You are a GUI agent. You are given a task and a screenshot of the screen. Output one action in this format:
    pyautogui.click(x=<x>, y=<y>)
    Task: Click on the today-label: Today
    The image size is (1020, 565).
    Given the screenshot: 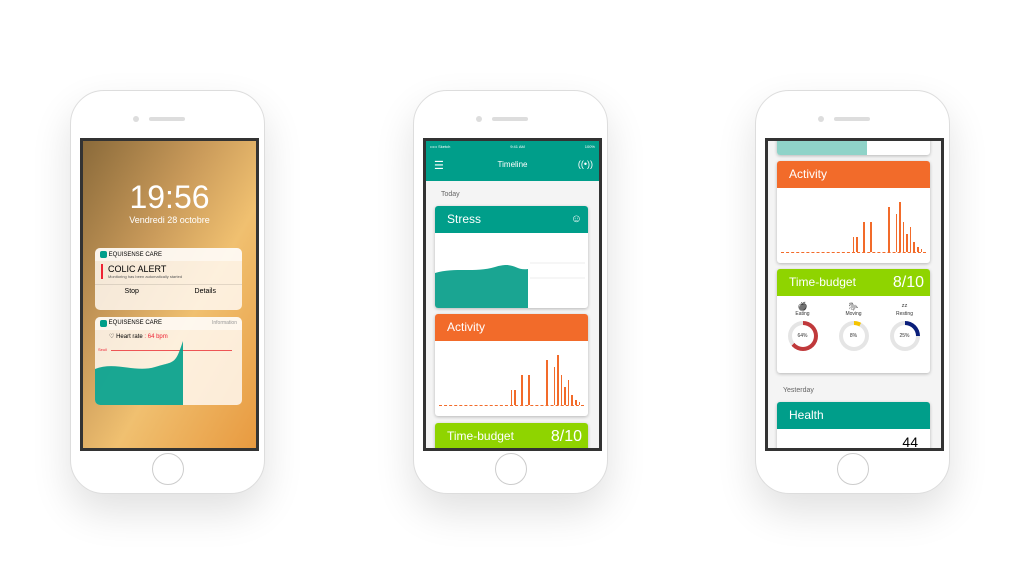 What is the action you would take?
    pyautogui.click(x=450, y=194)
    